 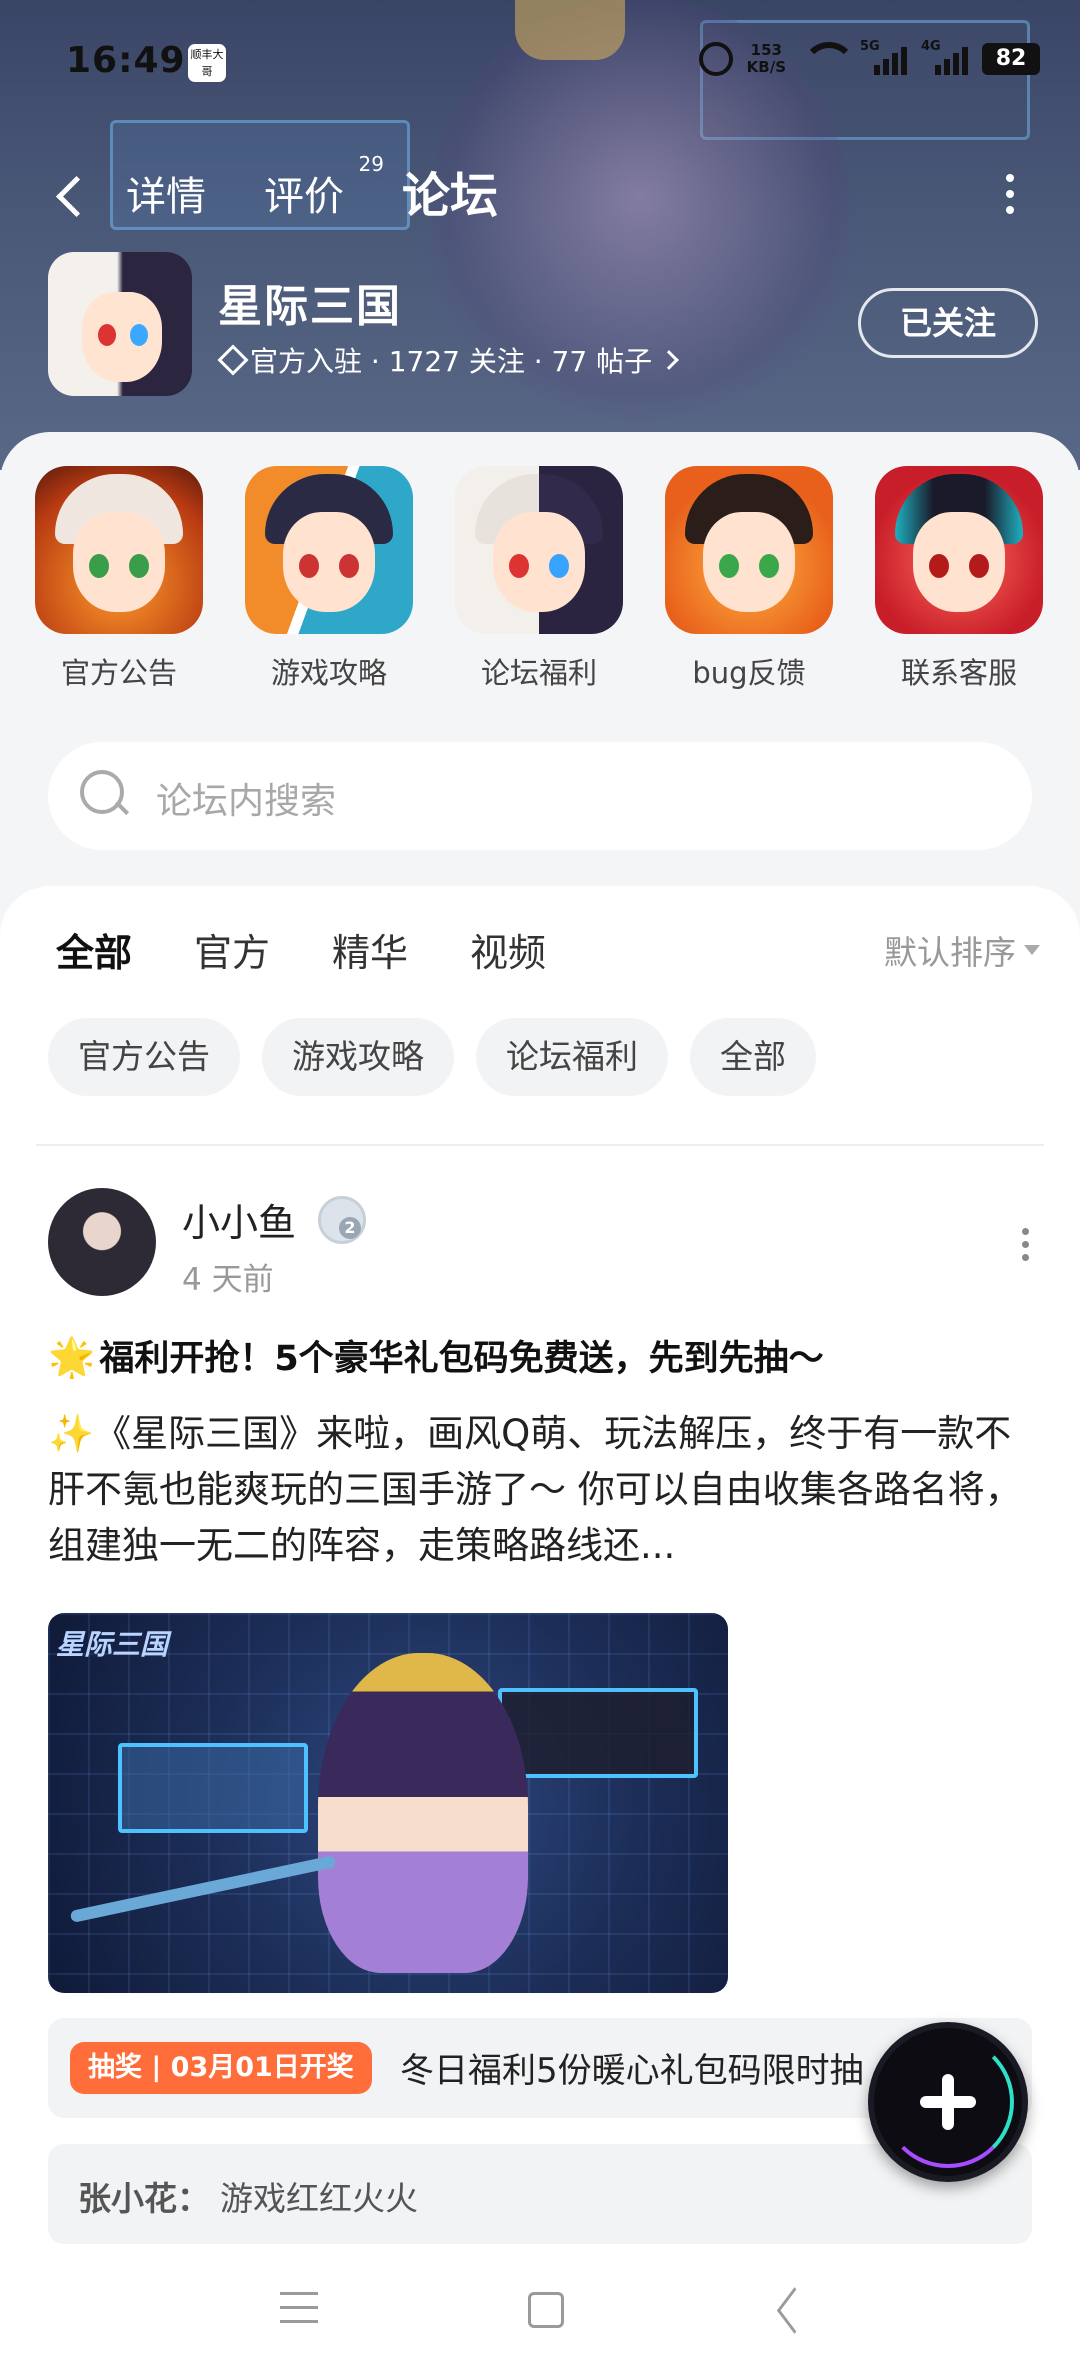 I want to click on net-speed-value: 153, so click(x=766, y=50).